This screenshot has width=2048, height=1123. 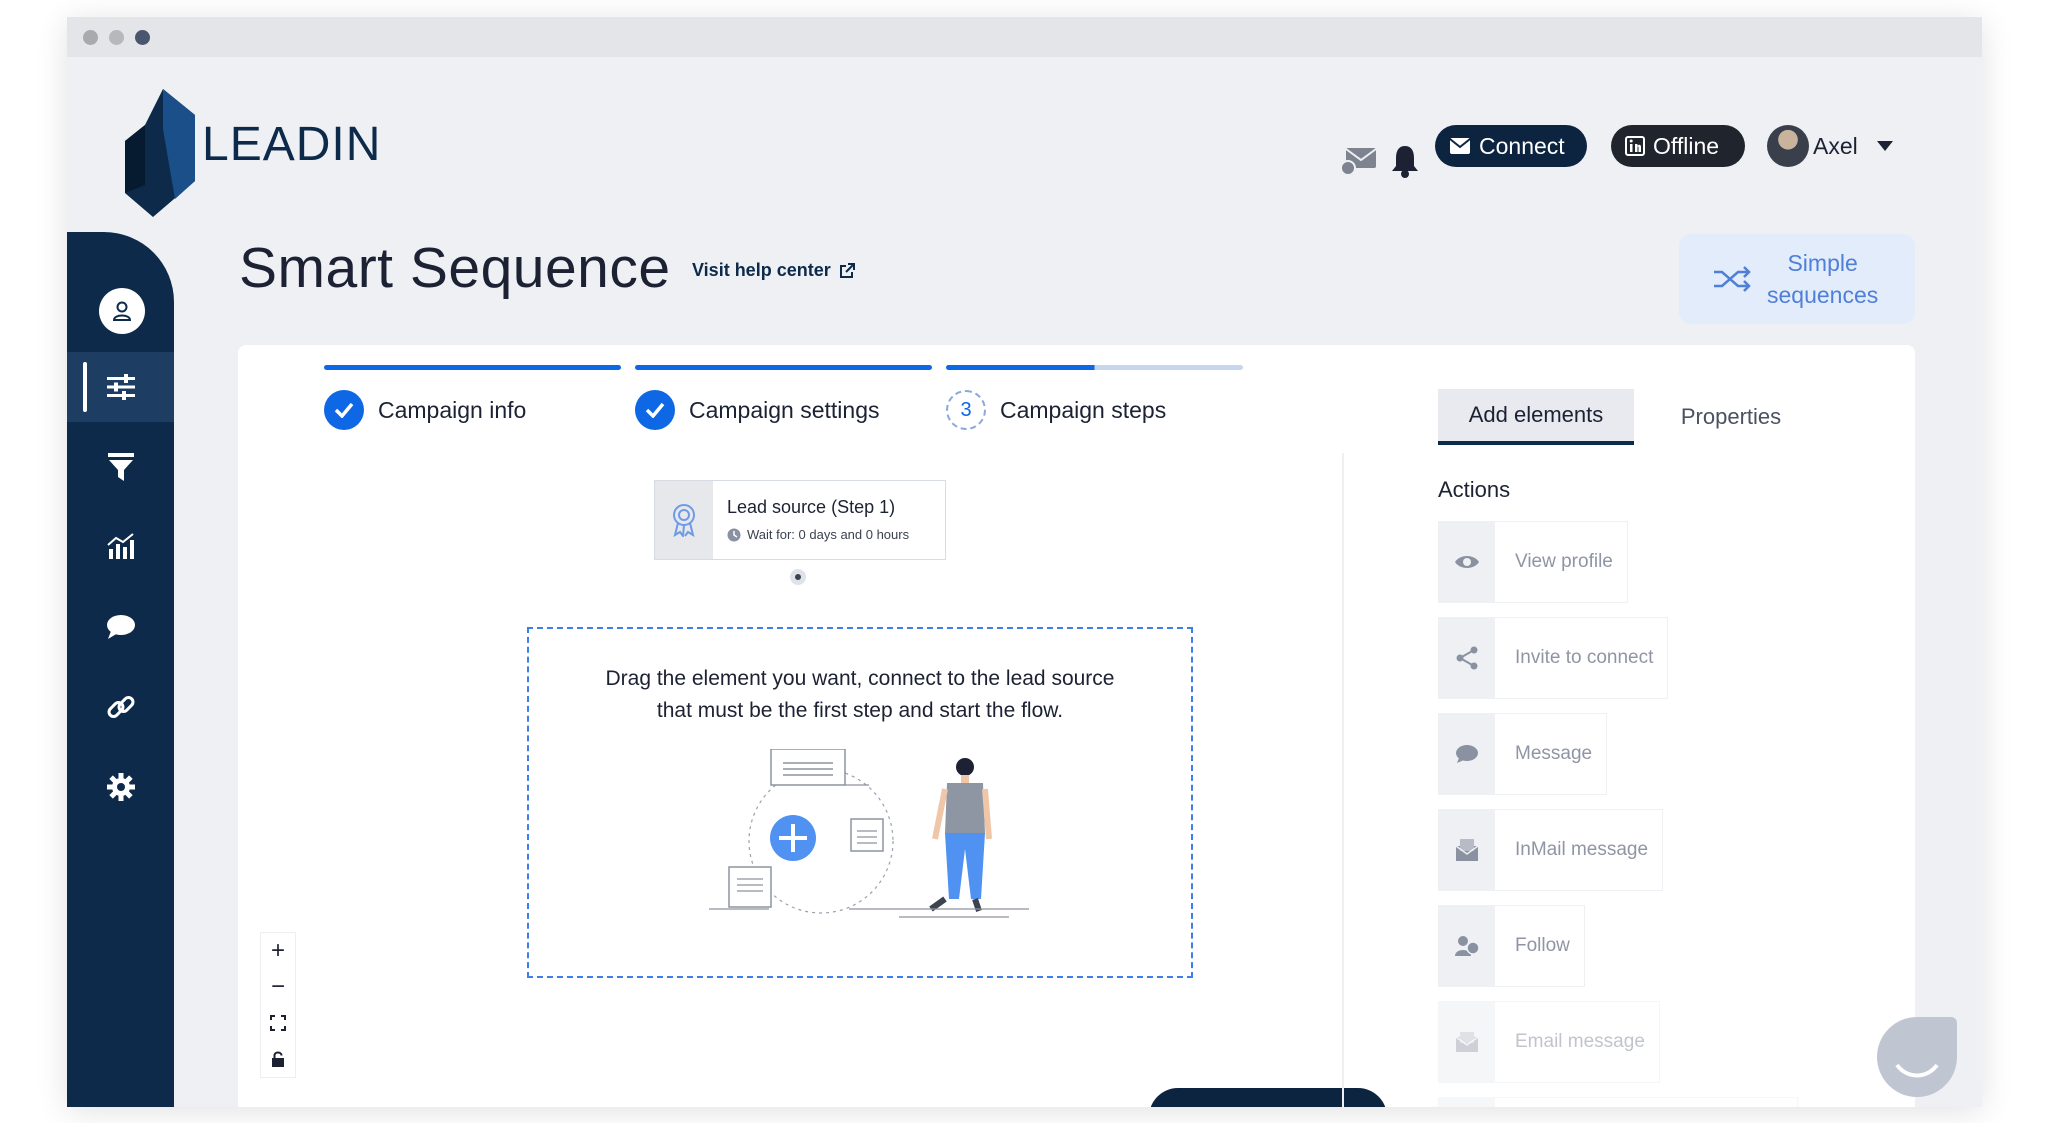 What do you see at coordinates (1835, 146) in the screenshot?
I see `user-name: Axel` at bounding box center [1835, 146].